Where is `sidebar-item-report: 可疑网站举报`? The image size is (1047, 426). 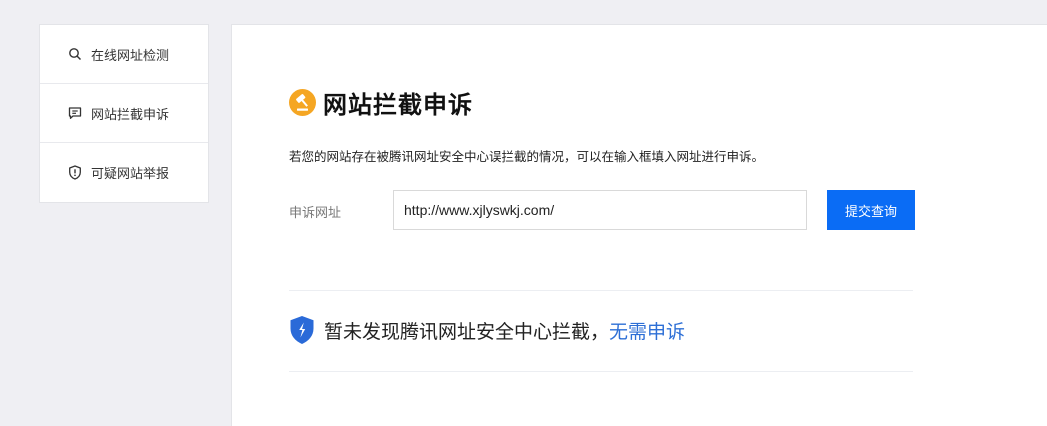 sidebar-item-report: 可疑网站举报 is located at coordinates (124, 172).